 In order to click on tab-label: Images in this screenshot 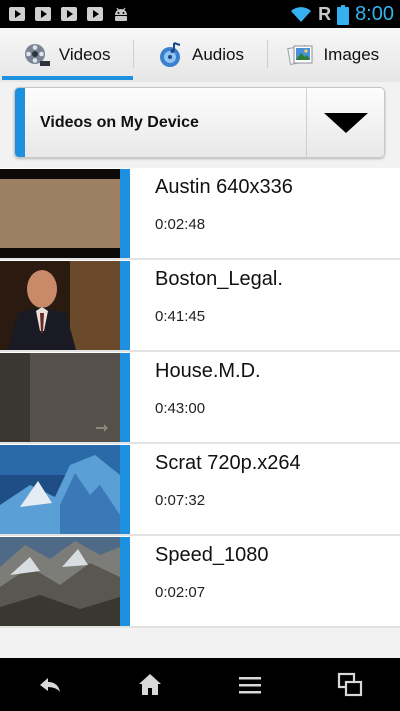, I will do `click(351, 54)`.